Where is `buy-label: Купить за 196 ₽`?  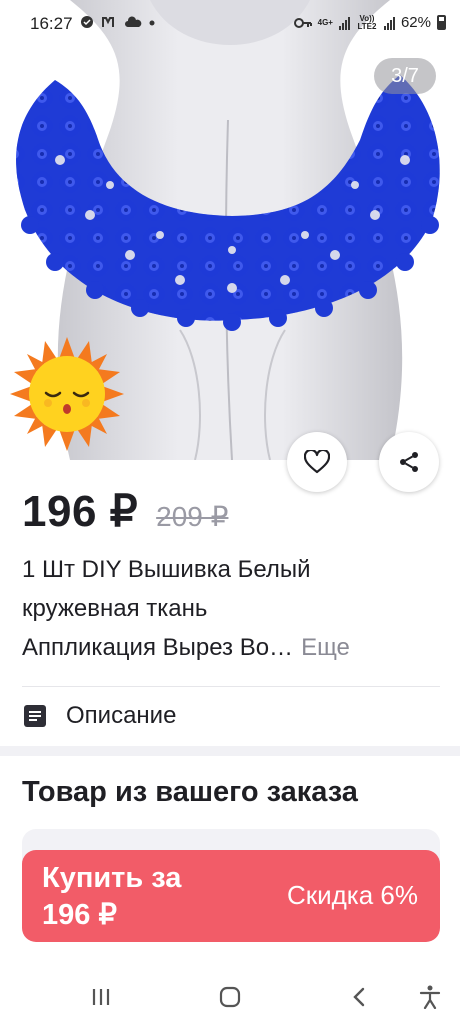
buy-label: Купить за 196 ₽ is located at coordinates (111, 897).